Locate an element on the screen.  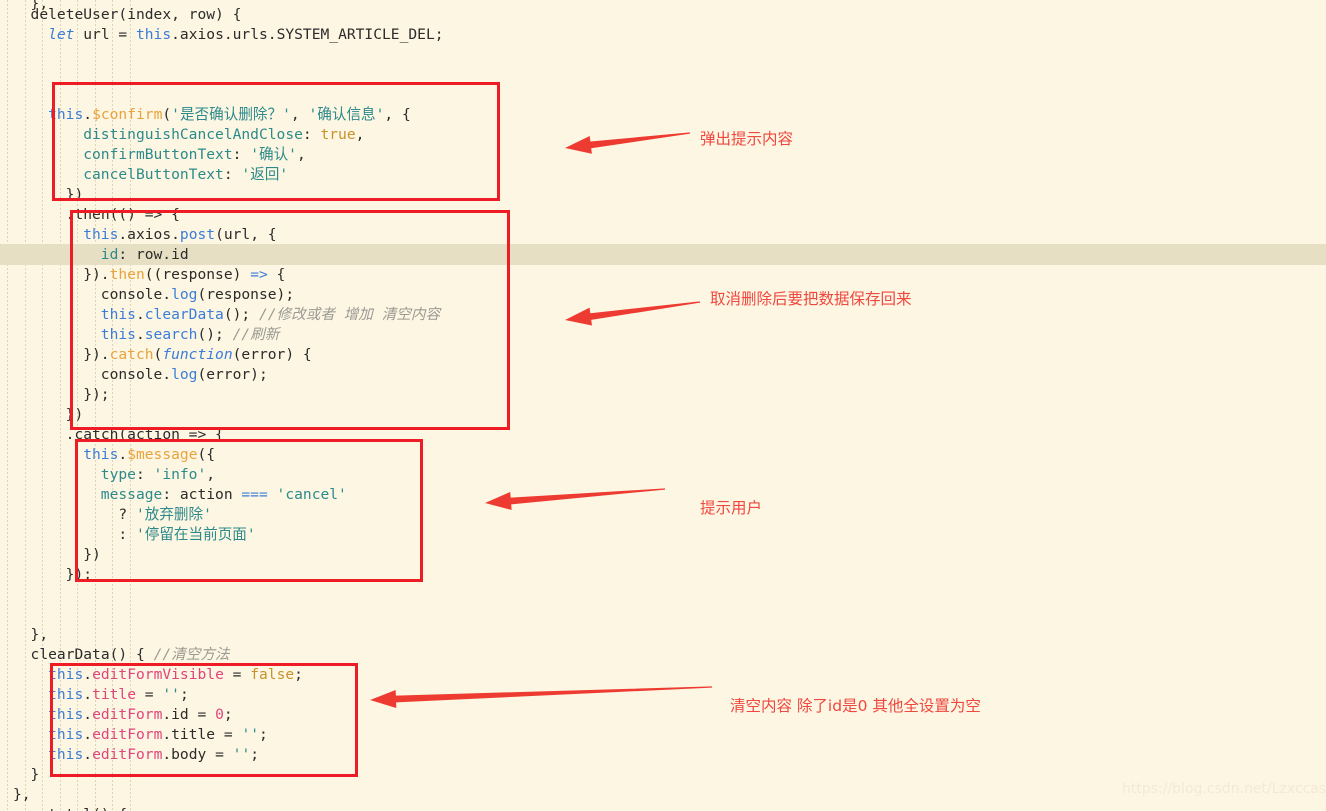
code-token: (); is located at coordinates (241, 314).